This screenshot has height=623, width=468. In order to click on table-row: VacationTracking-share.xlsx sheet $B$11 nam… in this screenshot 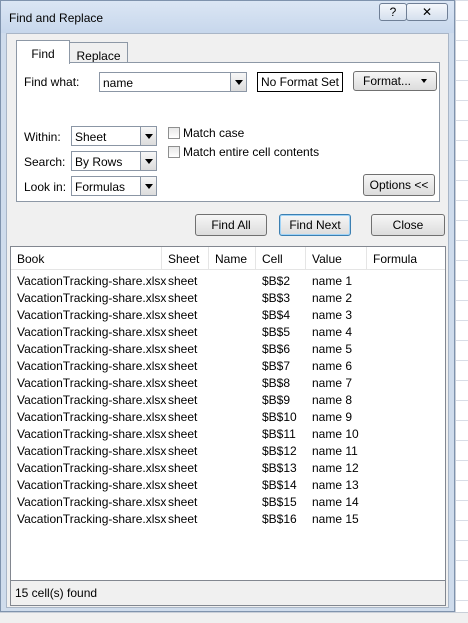, I will do `click(228, 434)`.